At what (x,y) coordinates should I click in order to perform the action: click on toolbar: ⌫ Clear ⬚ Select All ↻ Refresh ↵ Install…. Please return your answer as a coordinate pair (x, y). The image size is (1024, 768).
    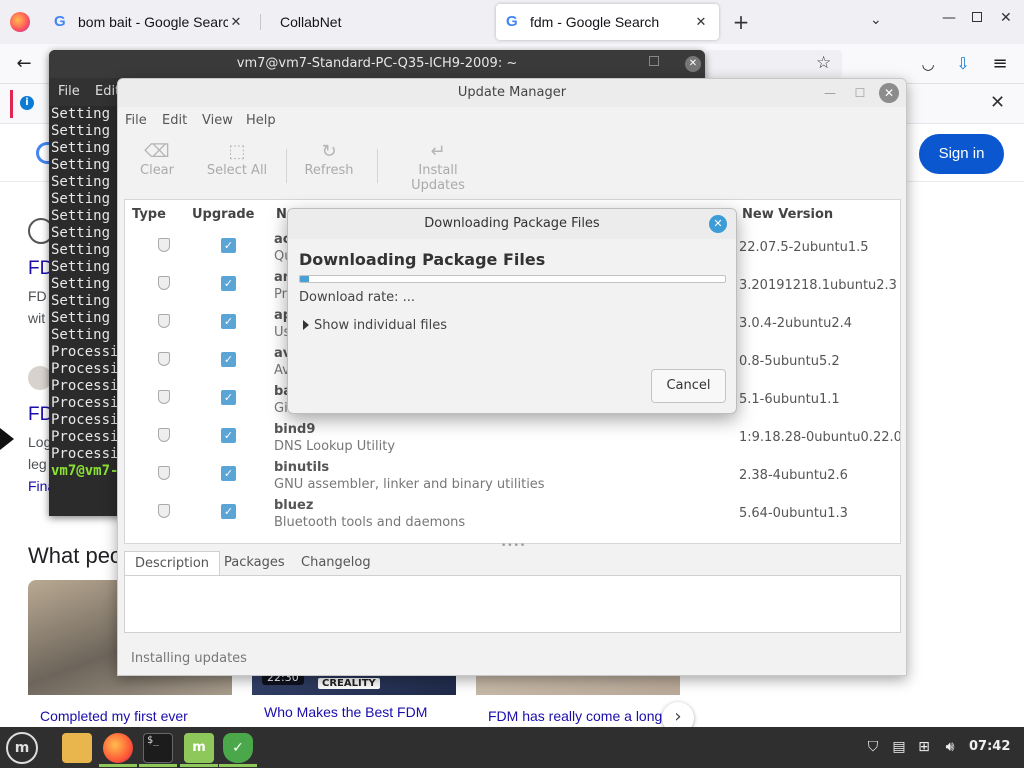
    Looking at the image, I should click on (512, 164).